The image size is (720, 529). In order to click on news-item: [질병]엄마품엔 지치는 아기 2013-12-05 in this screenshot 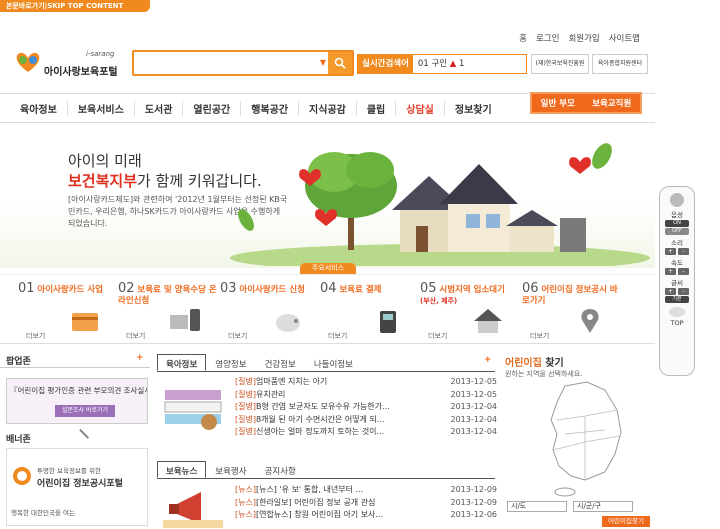, I will do `click(366, 382)`.